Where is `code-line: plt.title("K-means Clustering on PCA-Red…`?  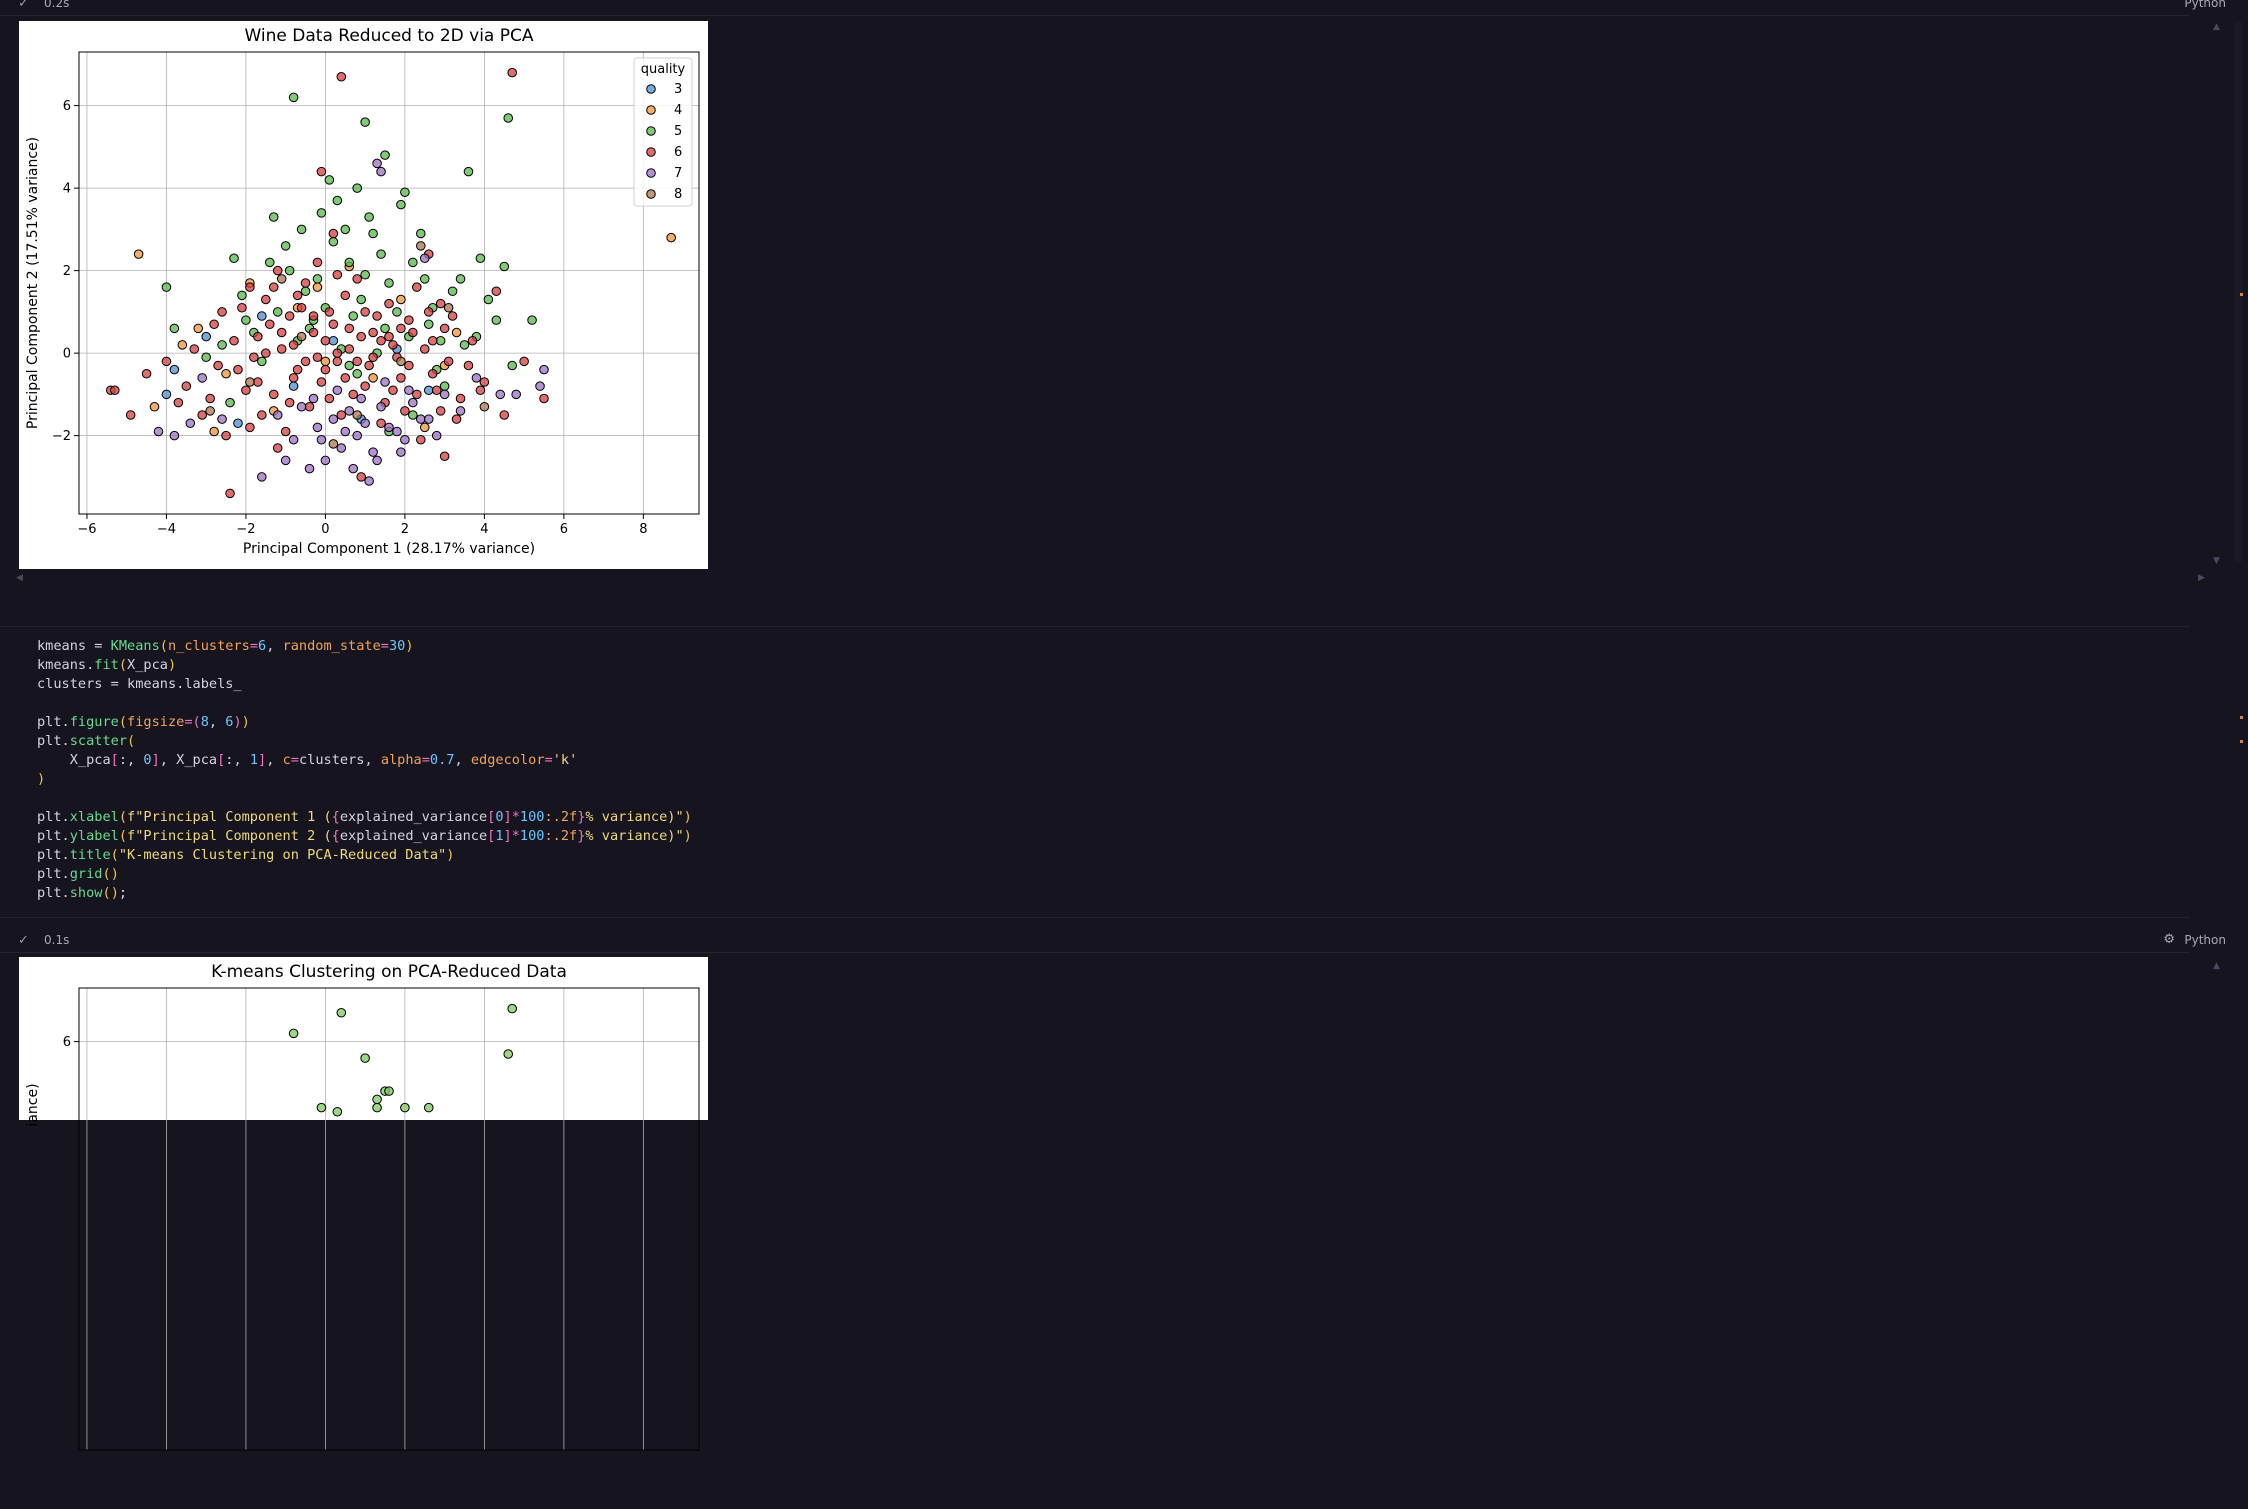 code-line: plt.title("K-means Clustering on PCA-Red… is located at coordinates (364, 855).